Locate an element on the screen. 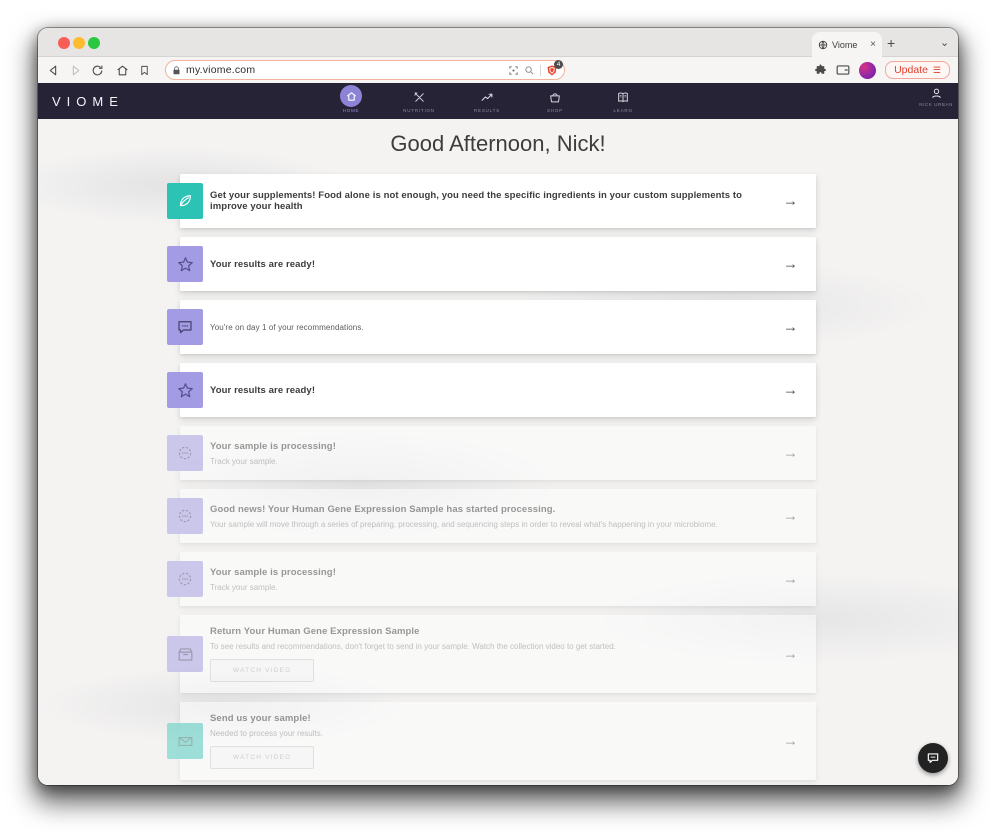 Image resolution: width=1000 pixels, height=838 pixels. viome-logo: VIOME is located at coordinates (88, 101).